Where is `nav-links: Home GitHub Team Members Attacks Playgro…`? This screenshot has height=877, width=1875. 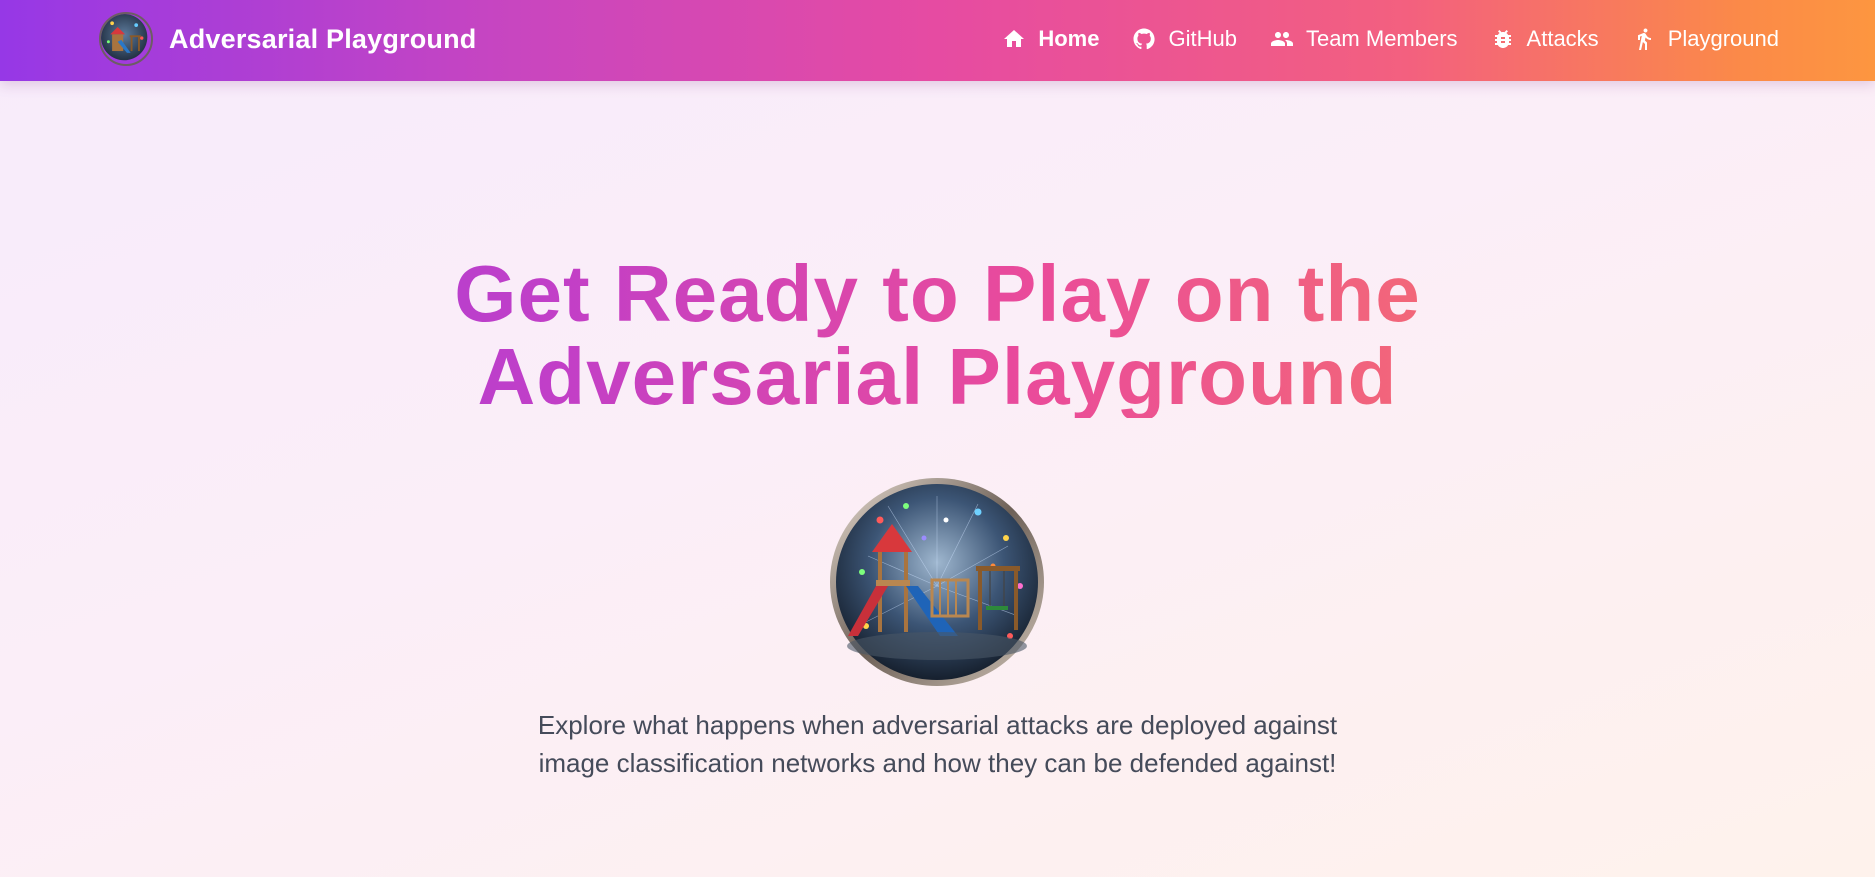 nav-links: Home GitHub Team Members Attacks Playgro… is located at coordinates (1374, 39).